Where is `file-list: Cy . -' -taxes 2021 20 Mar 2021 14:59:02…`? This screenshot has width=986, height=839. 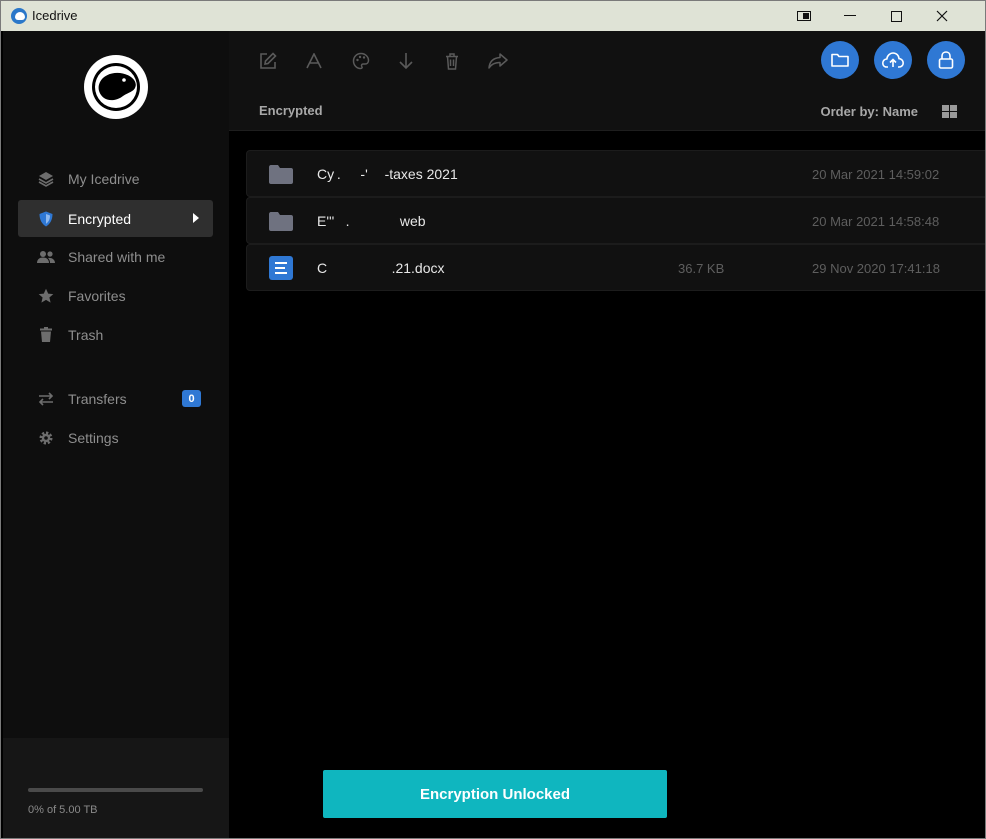
file-list: Cy . -' -taxes 2021 20 Mar 2021 14:59:02… is located at coordinates (615, 220).